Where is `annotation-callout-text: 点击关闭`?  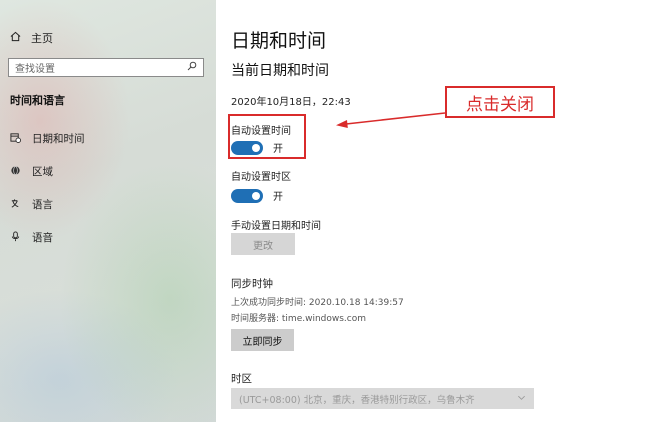 annotation-callout-text: 点击关闭 is located at coordinates (500, 104).